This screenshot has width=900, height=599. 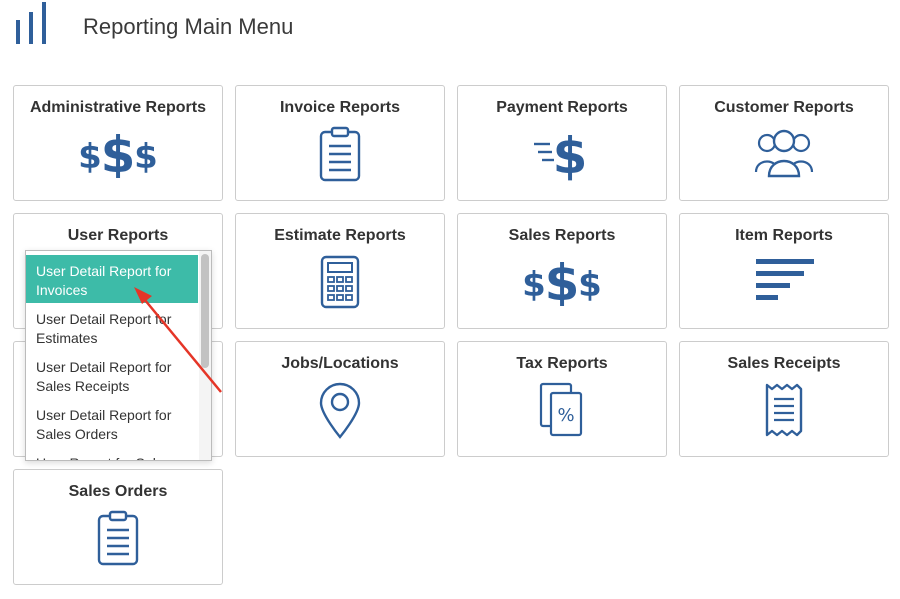 What do you see at coordinates (784, 363) in the screenshot?
I see `card-title: Sales Receipts` at bounding box center [784, 363].